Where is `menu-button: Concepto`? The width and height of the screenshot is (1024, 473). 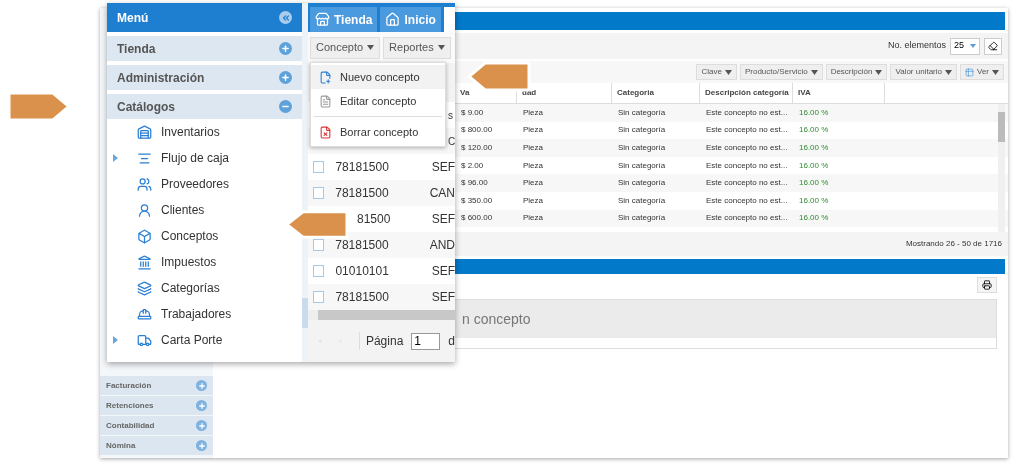 menu-button: Concepto is located at coordinates (345, 47).